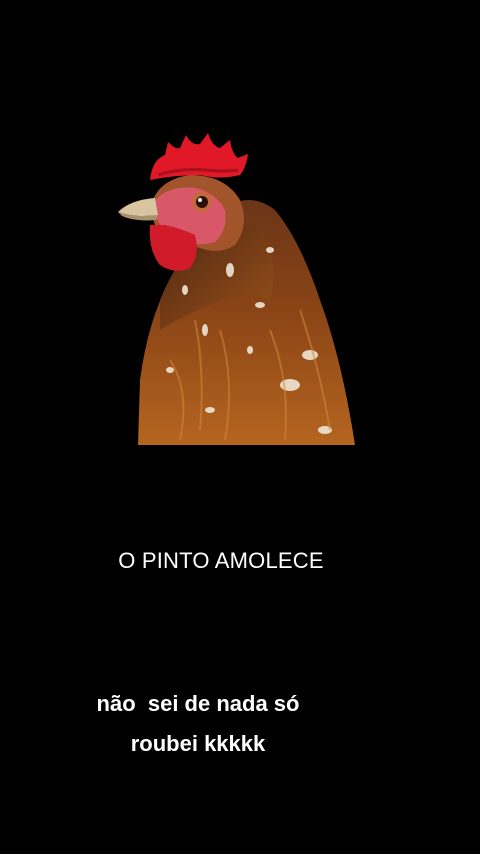 This screenshot has height=854, width=480. I want to click on caption-bottom-line-2: roubei kkkkk, so click(198, 743).